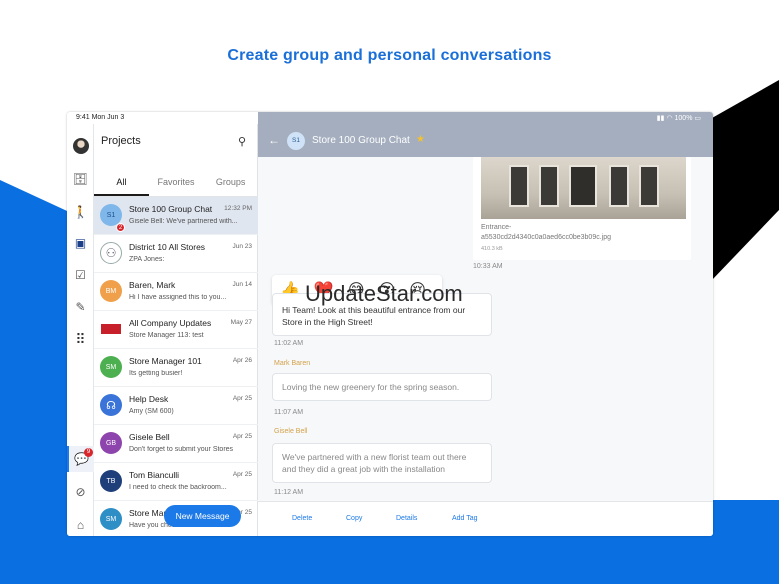 The width and height of the screenshot is (779, 584). What do you see at coordinates (111, 253) in the screenshot?
I see `group-icon: ⚇` at bounding box center [111, 253].